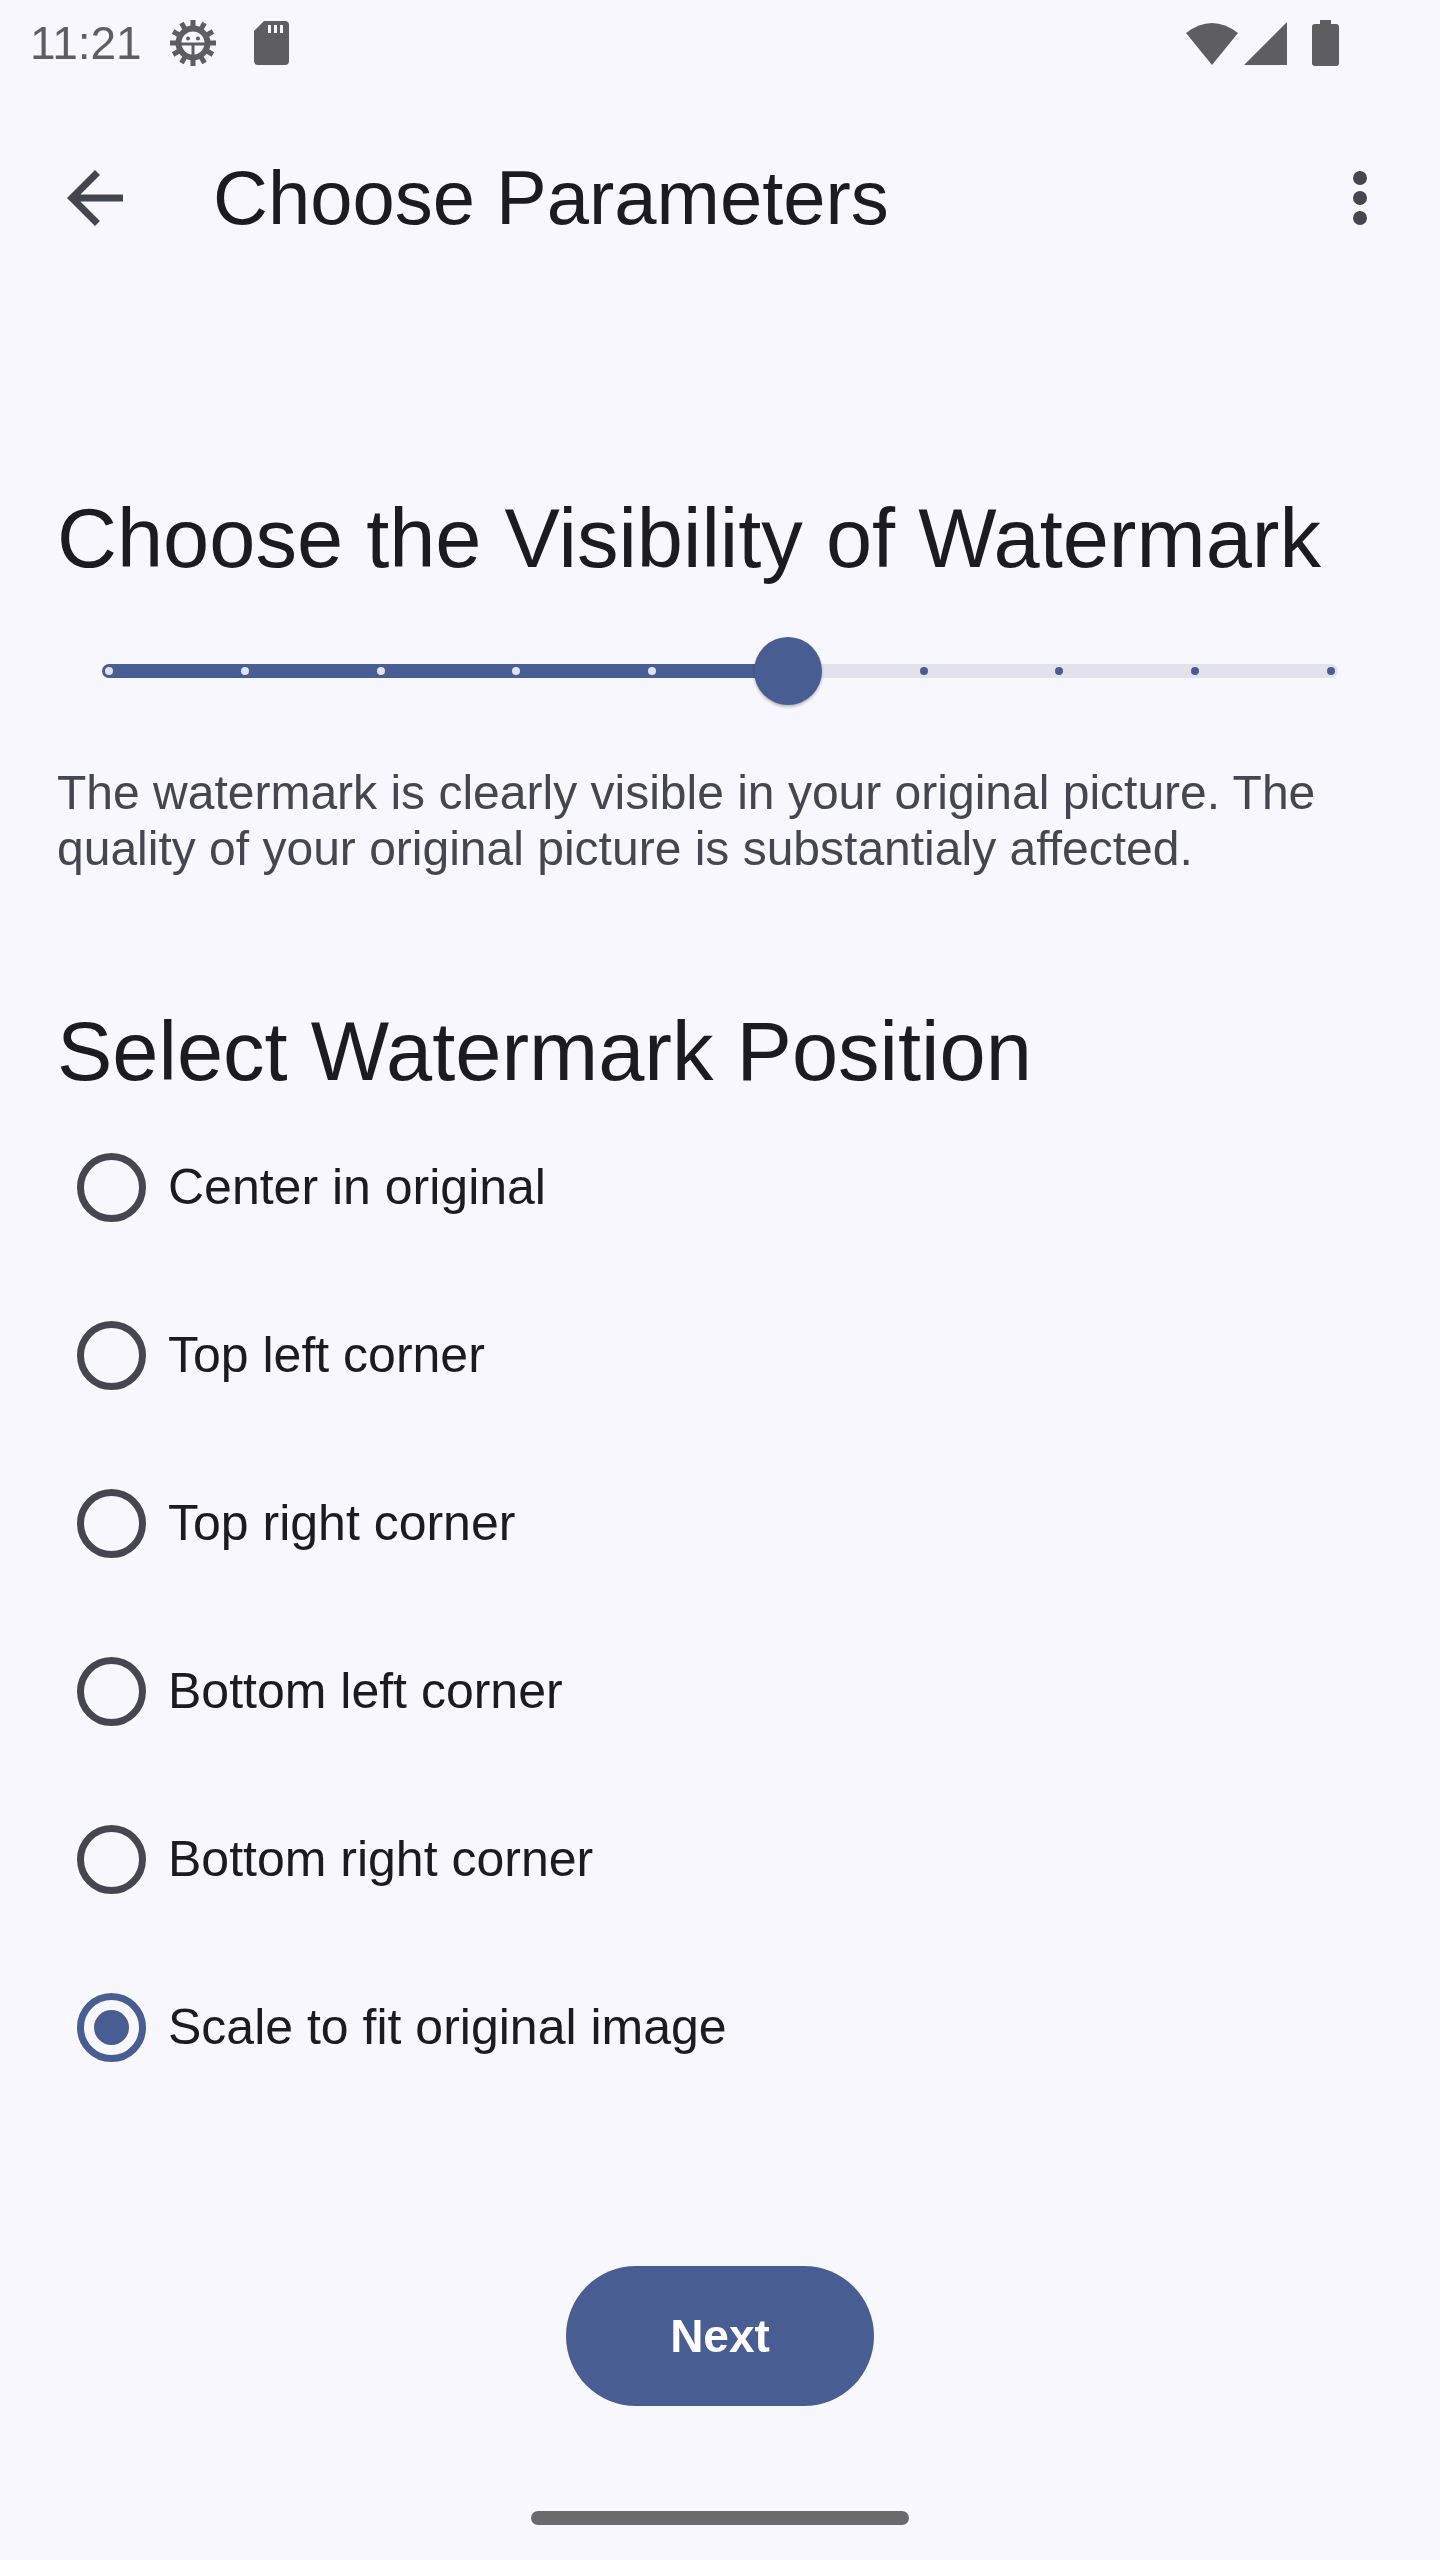 This screenshot has height=2560, width=1440. What do you see at coordinates (326, 1355) in the screenshot?
I see `radio-label: Top left corner` at bounding box center [326, 1355].